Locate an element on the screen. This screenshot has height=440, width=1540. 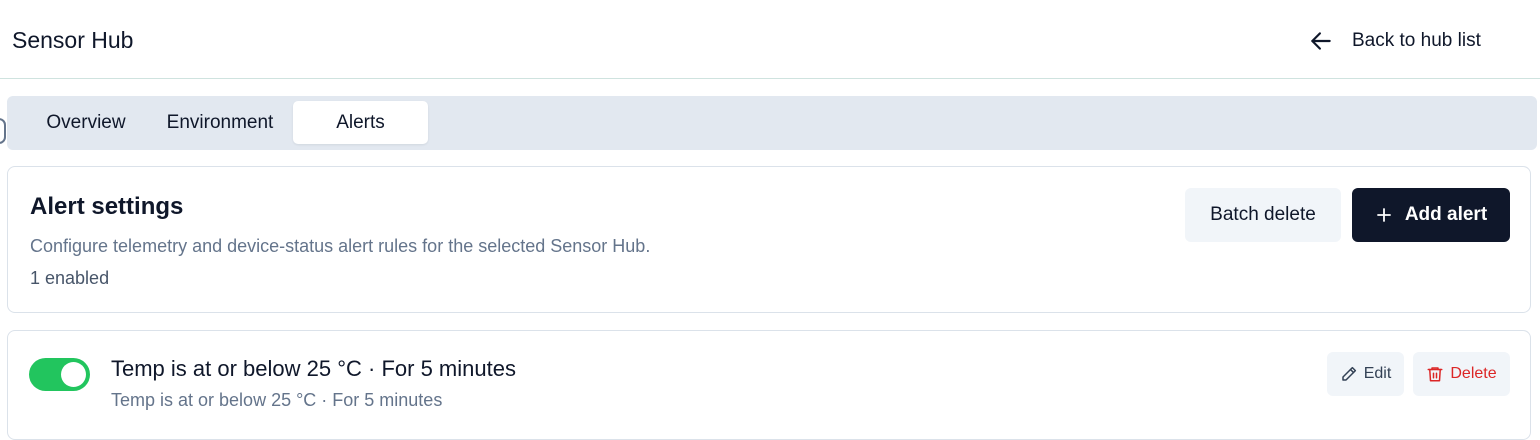
add-alert-label: Add alert is located at coordinates (1446, 214).